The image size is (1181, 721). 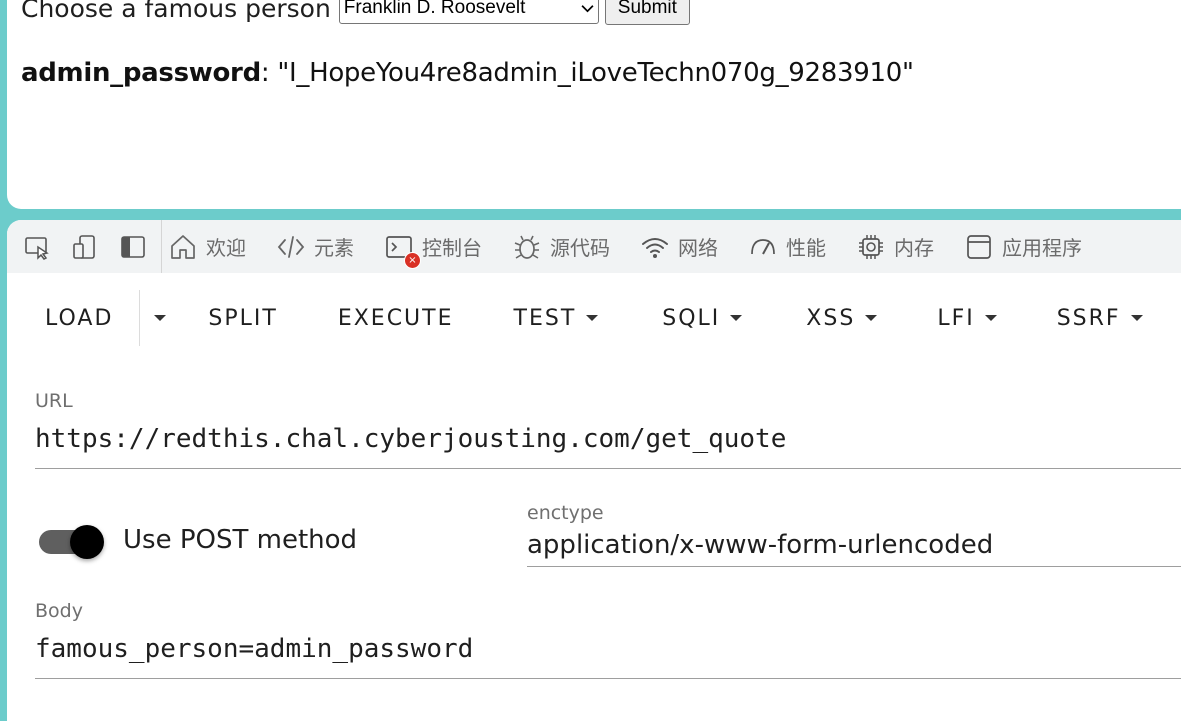 I want to click on tab-label: 控制台, so click(x=452, y=248).